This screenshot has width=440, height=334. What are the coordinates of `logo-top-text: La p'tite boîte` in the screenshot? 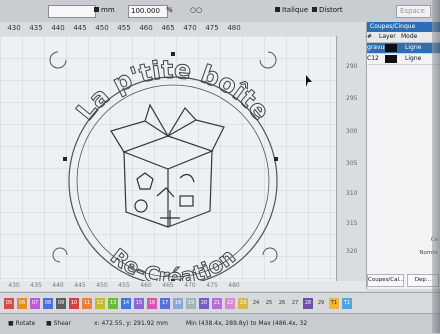 It's located at (172, 90).